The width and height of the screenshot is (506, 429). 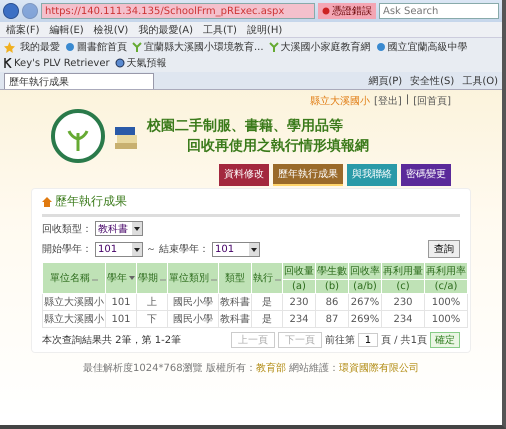 What do you see at coordinates (385, 81) in the screenshot?
I see `command-menu: 網頁(P)` at bounding box center [385, 81].